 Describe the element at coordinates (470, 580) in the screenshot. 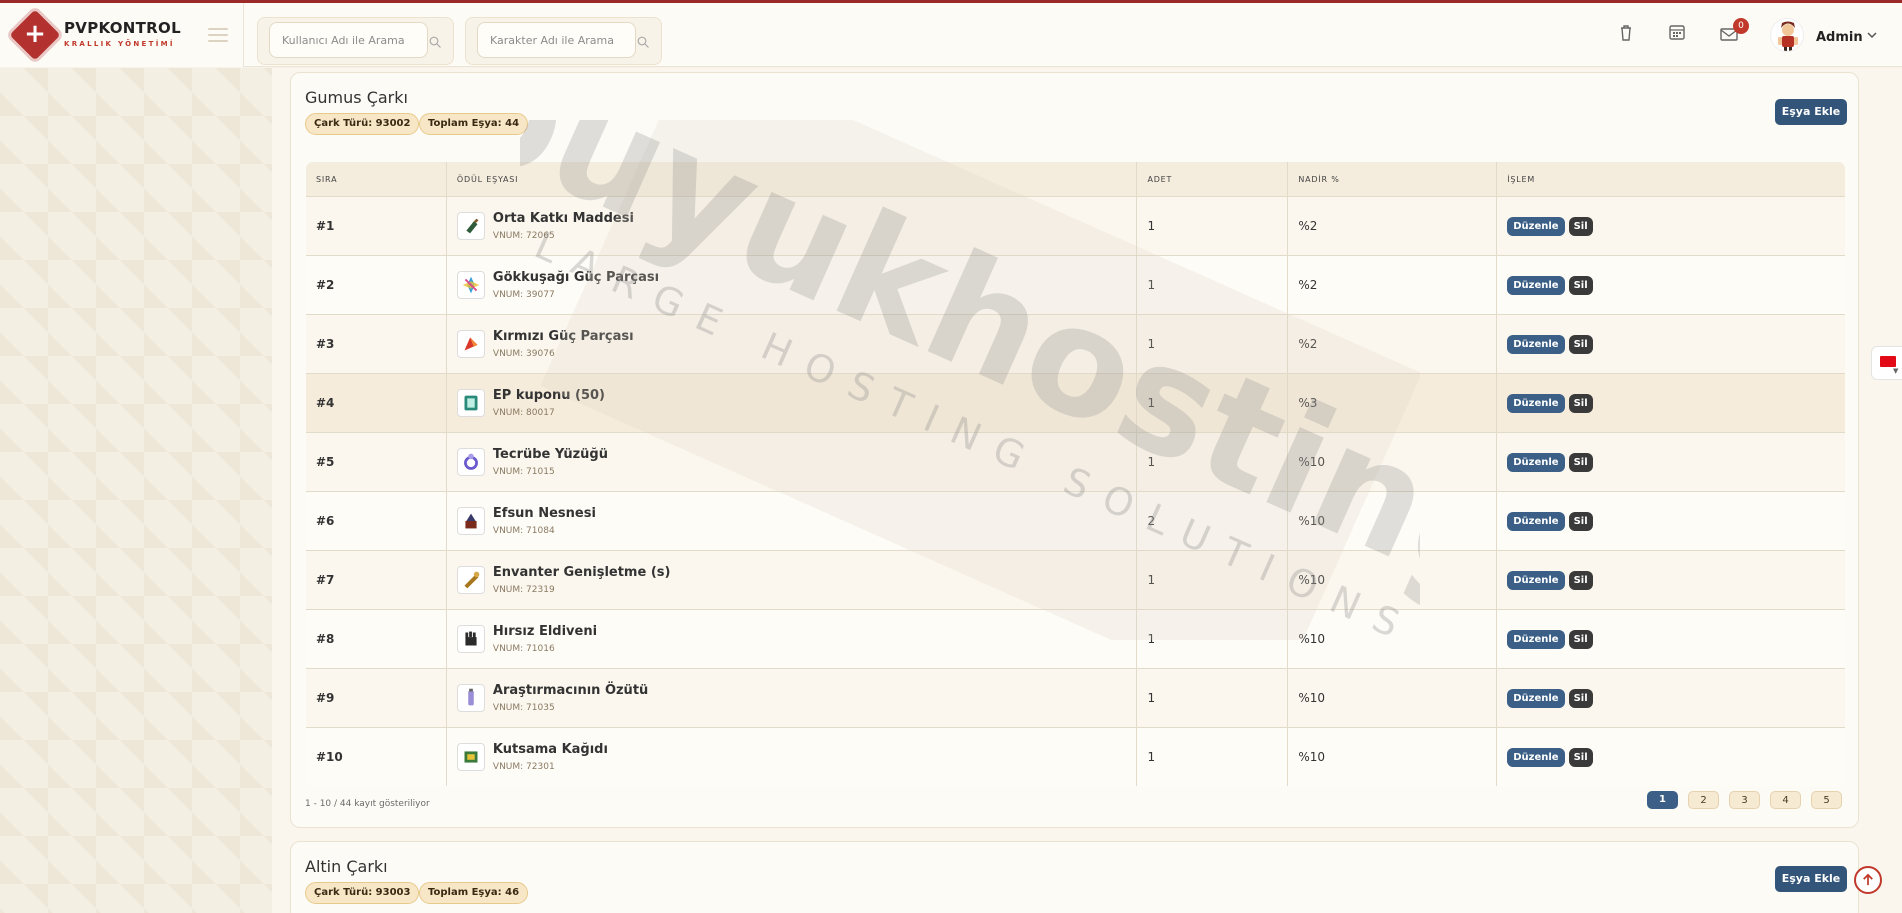

I see `scroll-icon` at that location.